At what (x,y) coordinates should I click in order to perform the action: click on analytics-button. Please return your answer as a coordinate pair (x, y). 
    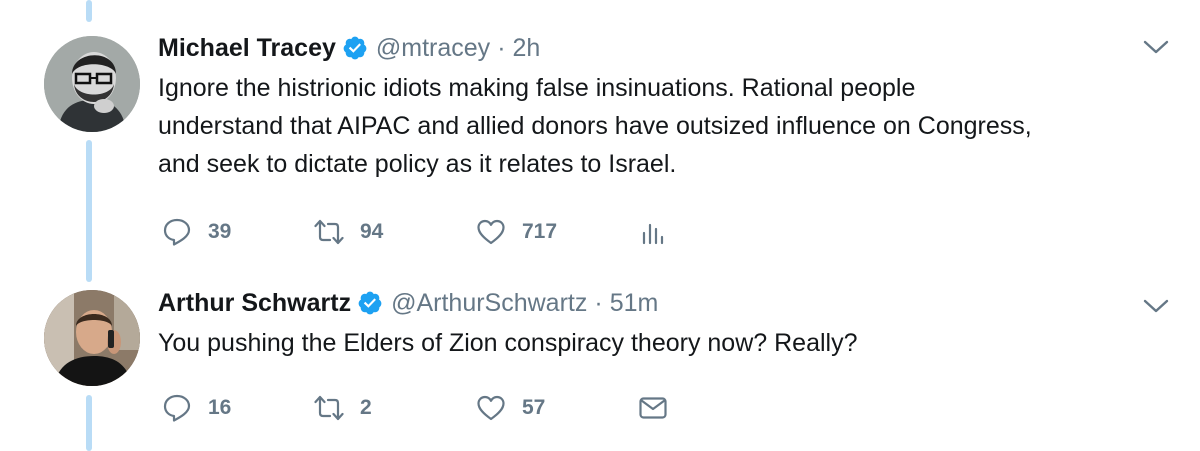
    Looking at the image, I should click on (661, 232).